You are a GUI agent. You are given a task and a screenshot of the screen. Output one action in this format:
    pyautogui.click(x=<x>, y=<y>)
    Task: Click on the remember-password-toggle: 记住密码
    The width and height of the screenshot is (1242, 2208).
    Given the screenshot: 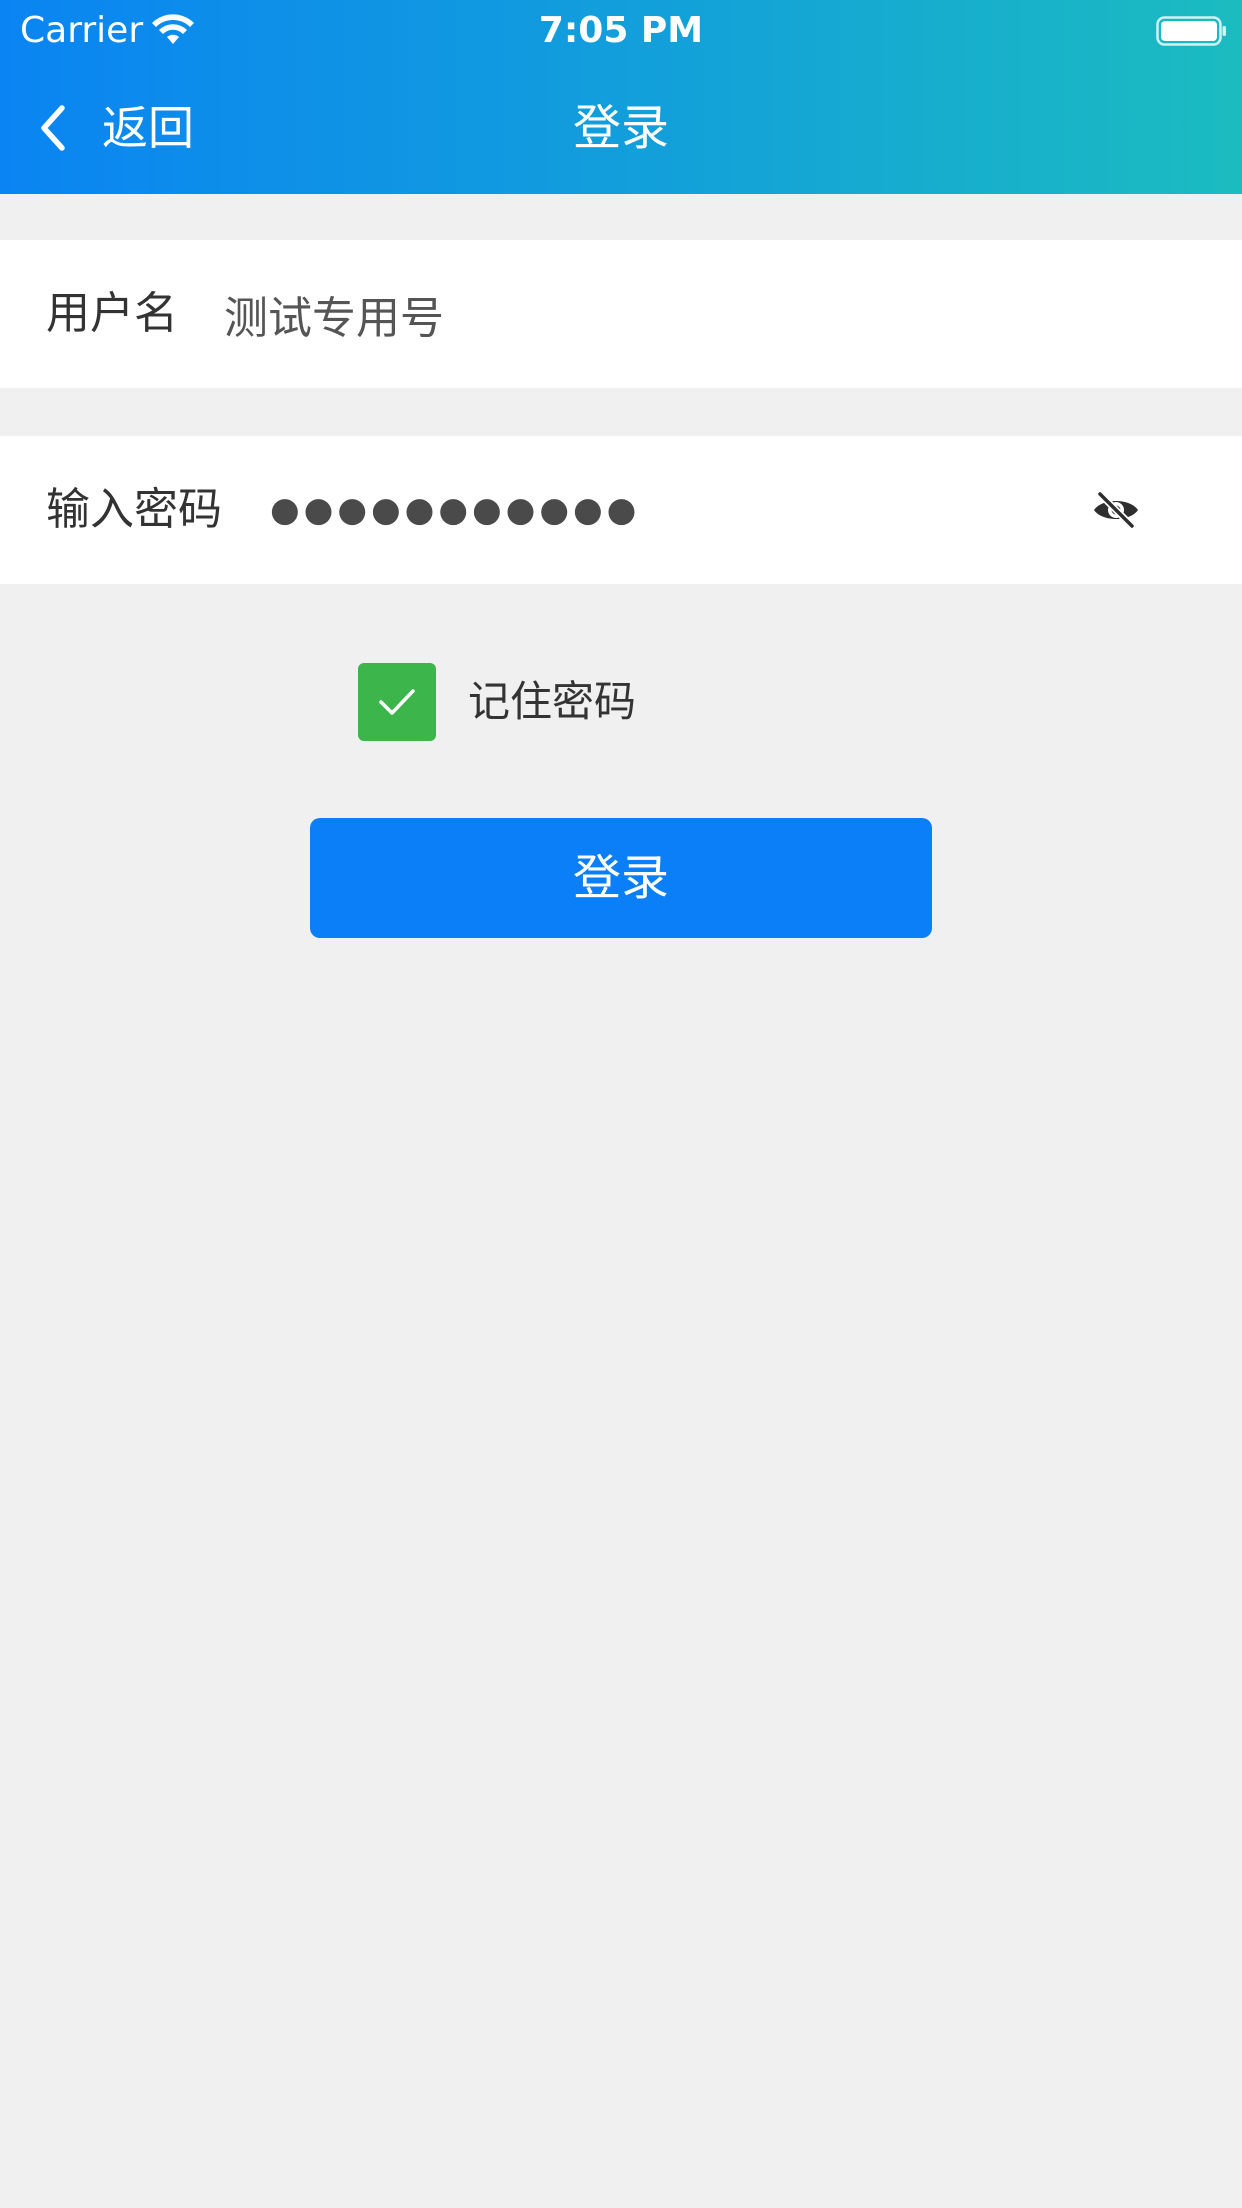 What is the action you would take?
    pyautogui.click(x=497, y=702)
    